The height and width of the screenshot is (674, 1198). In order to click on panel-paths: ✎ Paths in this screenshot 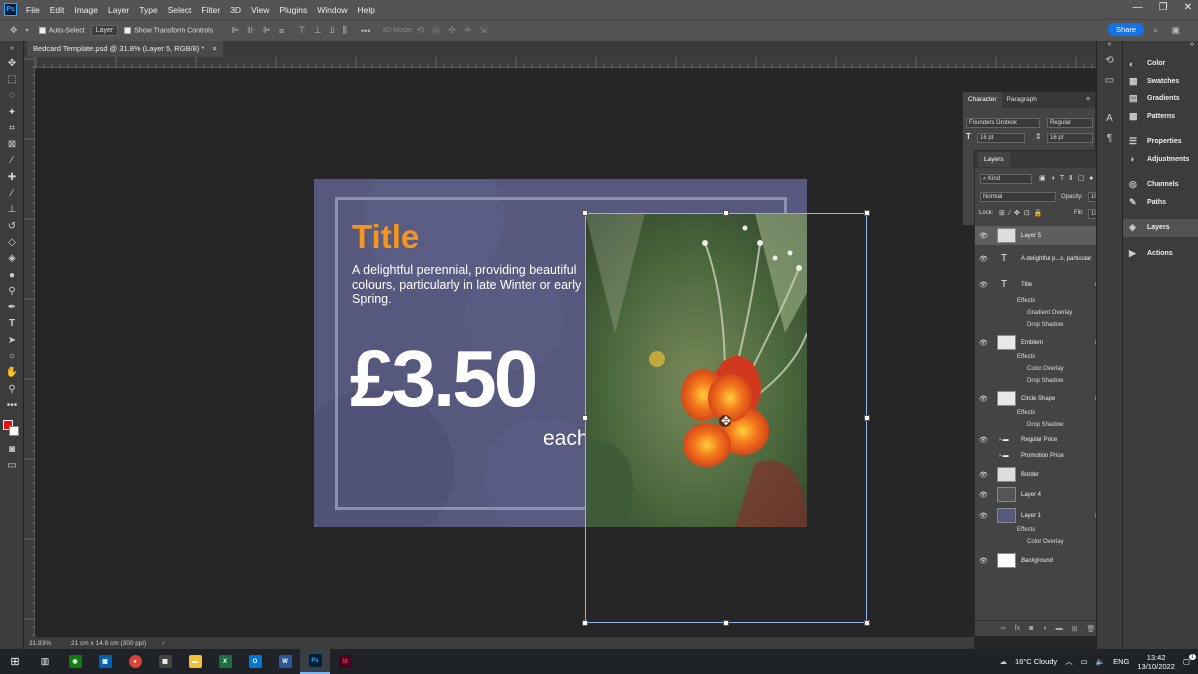, I will do `click(1160, 203)`.